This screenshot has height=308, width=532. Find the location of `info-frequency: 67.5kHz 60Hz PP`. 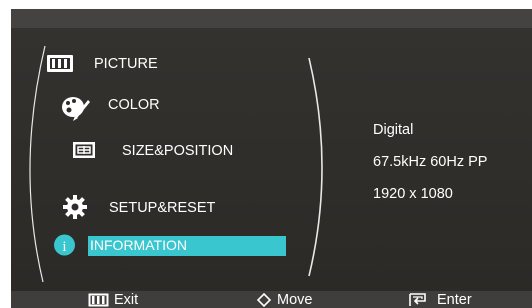

info-frequency: 67.5kHz 60Hz PP is located at coordinates (430, 162).